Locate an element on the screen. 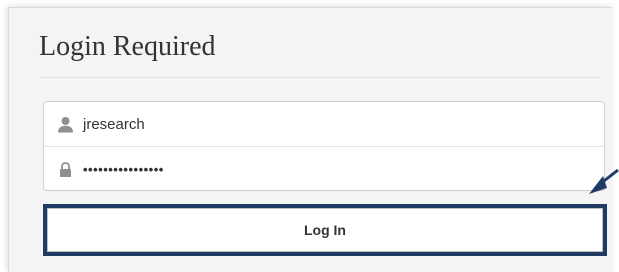 Image resolution: width=619 pixels, height=272 pixels. username-field: jresearch is located at coordinates (324, 124).